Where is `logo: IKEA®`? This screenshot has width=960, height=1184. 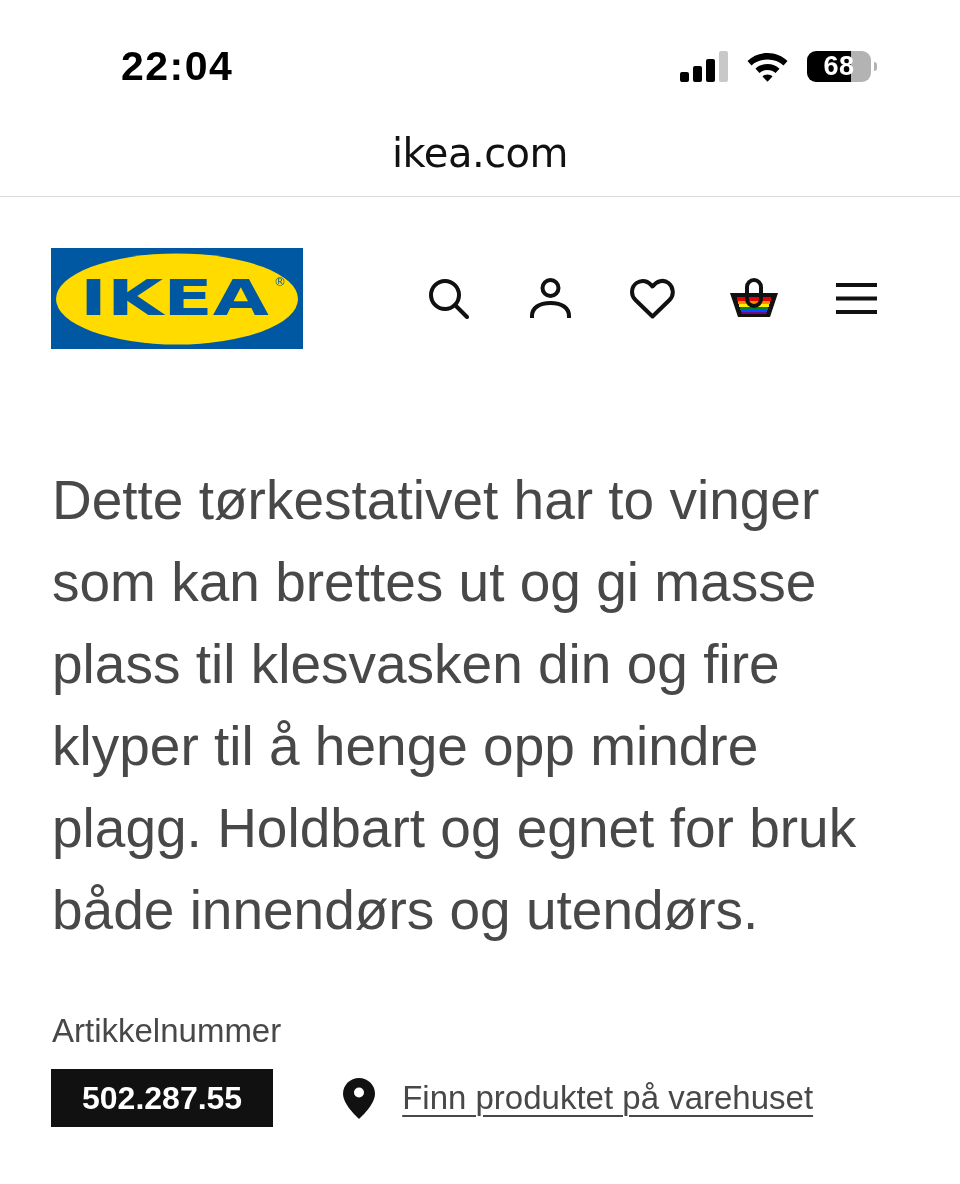 logo: IKEA® is located at coordinates (177, 298).